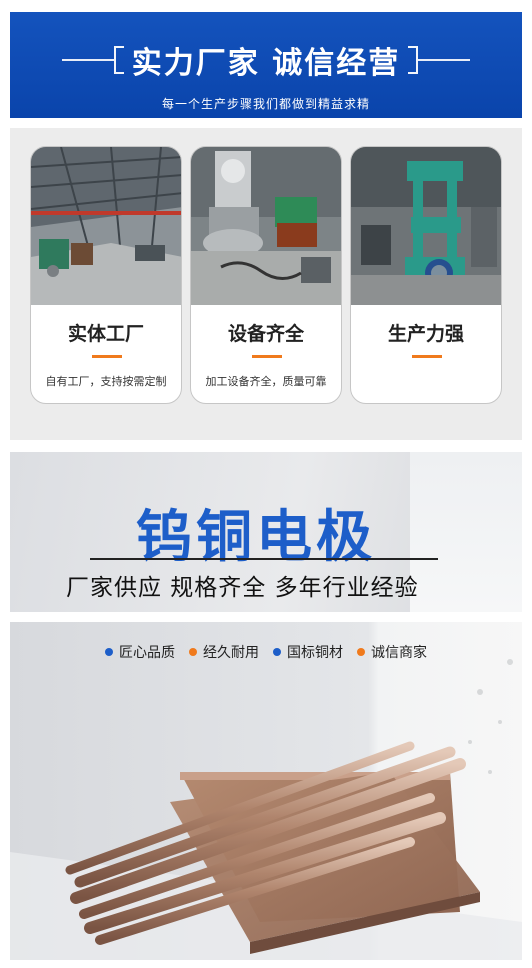 This screenshot has width=532, height=968. I want to click on feature-title: 生产力强, so click(425, 334).